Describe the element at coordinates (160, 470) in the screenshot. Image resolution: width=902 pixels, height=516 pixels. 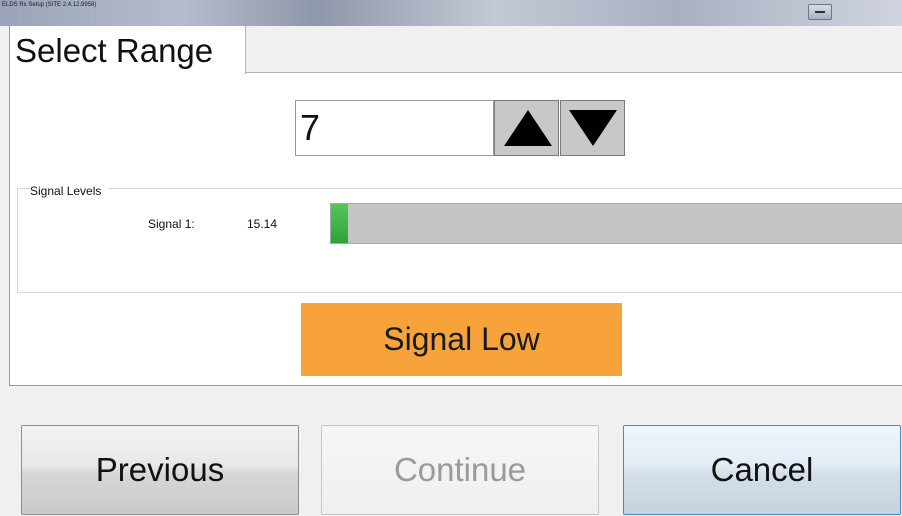
I see `previous-button: Previous` at that location.